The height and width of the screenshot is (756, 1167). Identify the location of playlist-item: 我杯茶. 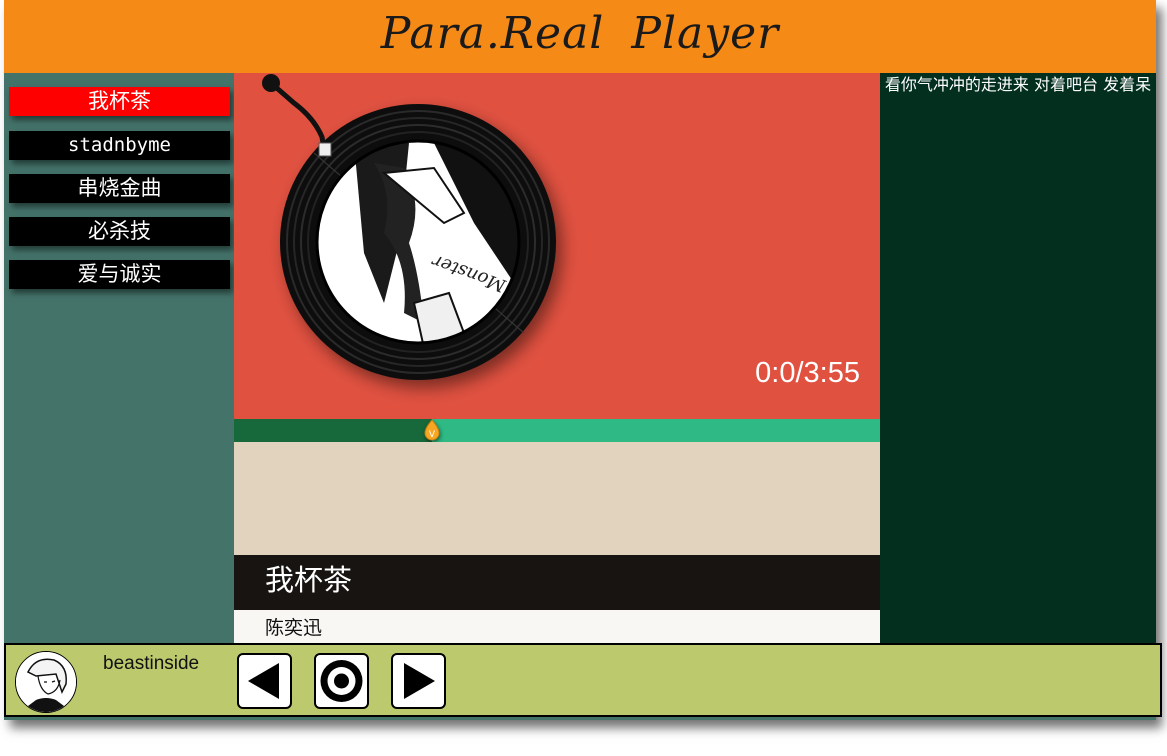
(119, 101).